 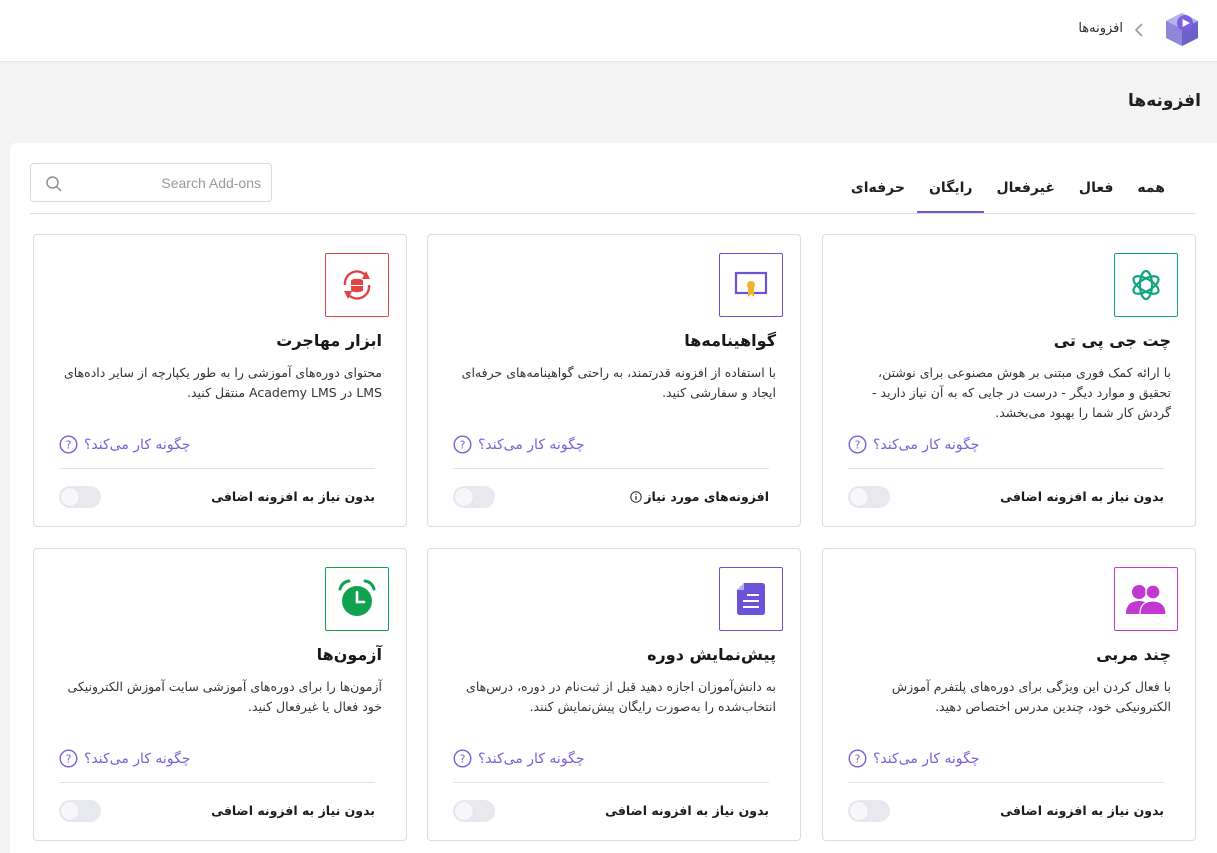 I want to click on multi-instructor-icon, so click(x=1146, y=599).